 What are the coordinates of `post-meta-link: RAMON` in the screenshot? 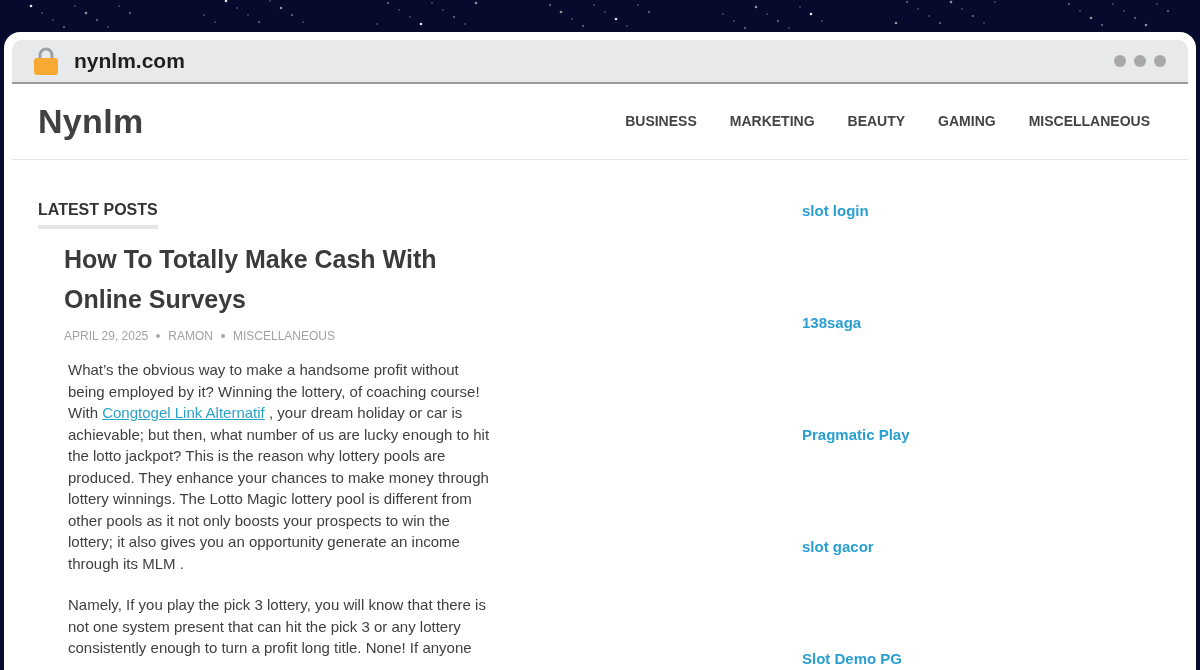 It's located at (190, 336).